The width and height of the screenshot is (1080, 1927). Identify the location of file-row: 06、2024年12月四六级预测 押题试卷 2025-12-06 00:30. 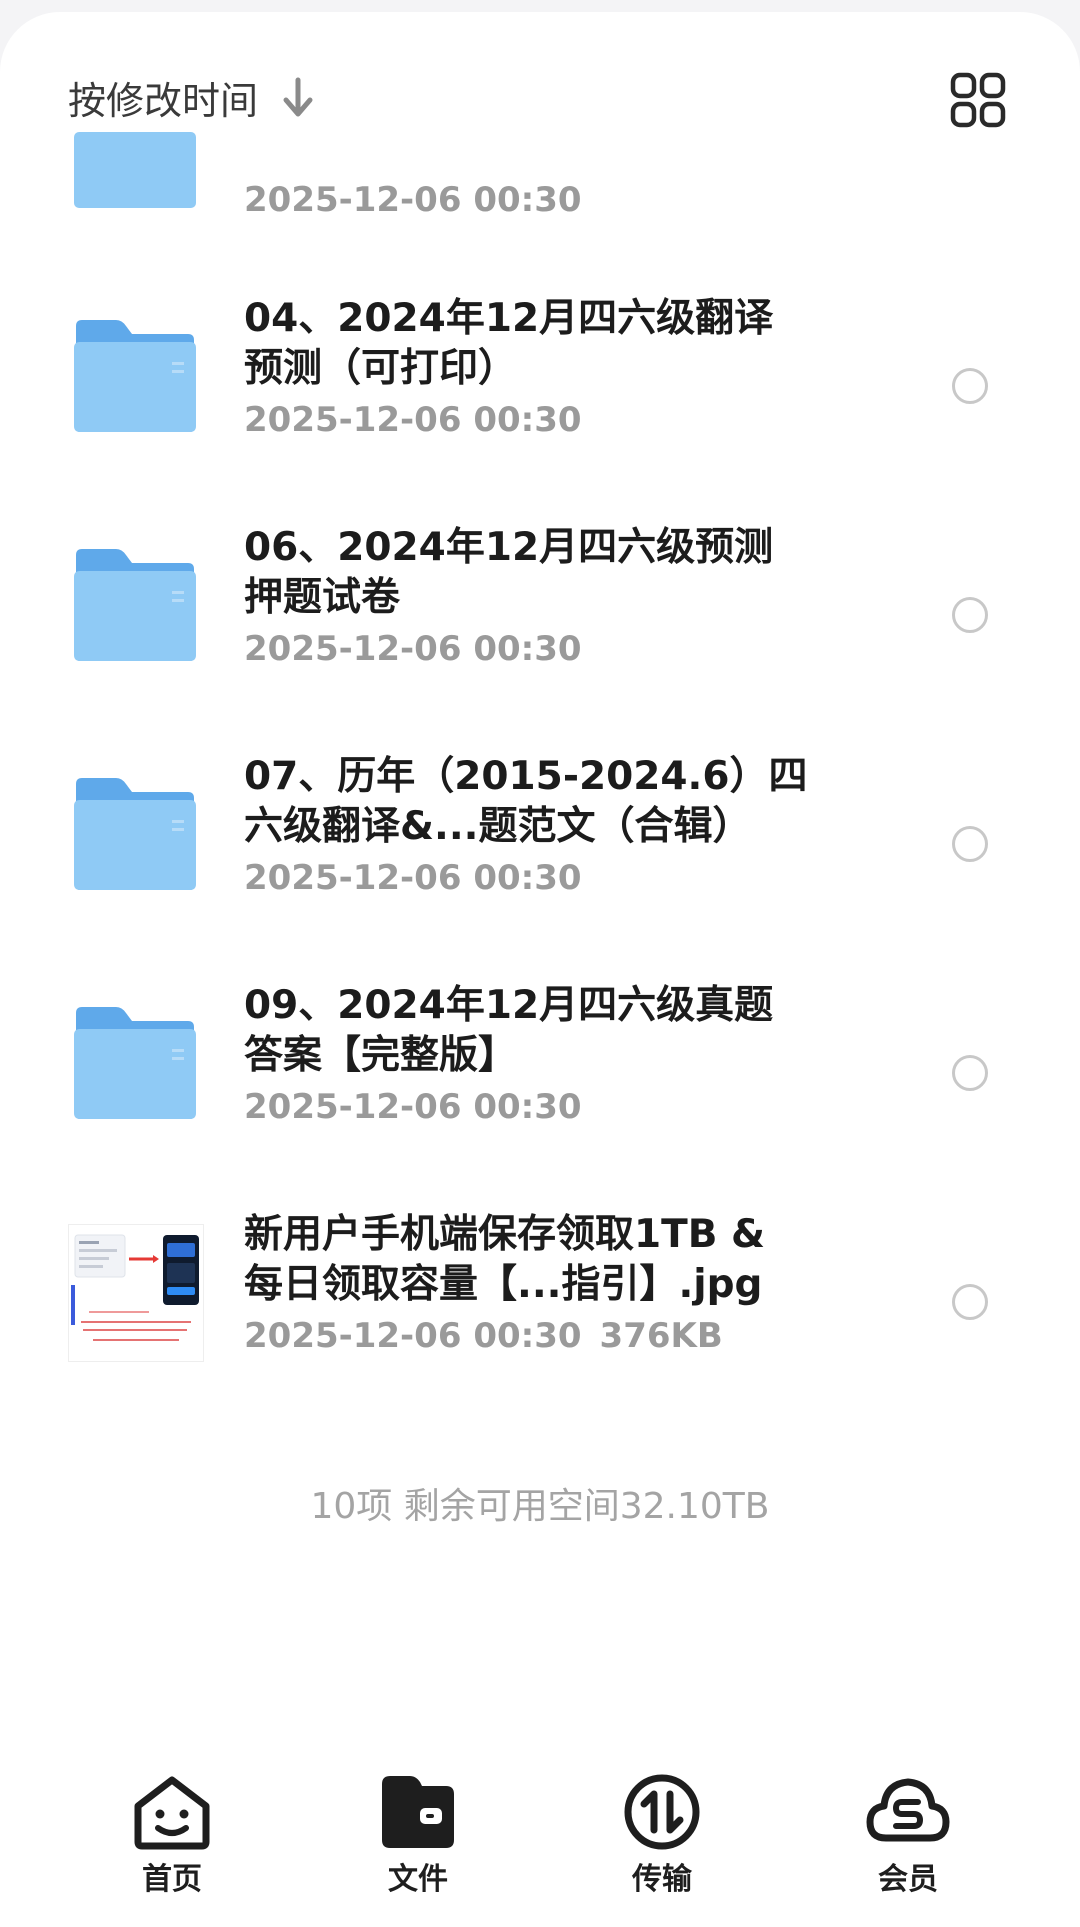
(540, 598).